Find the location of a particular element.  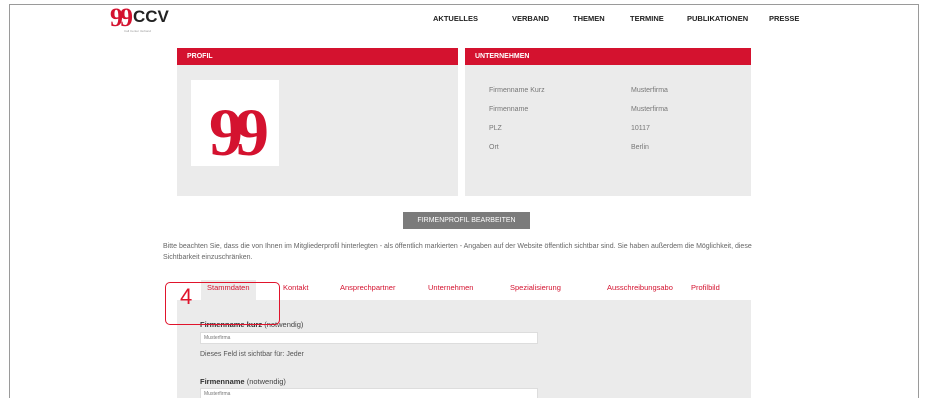

tab-kontakt: Kontakt is located at coordinates (295, 288).